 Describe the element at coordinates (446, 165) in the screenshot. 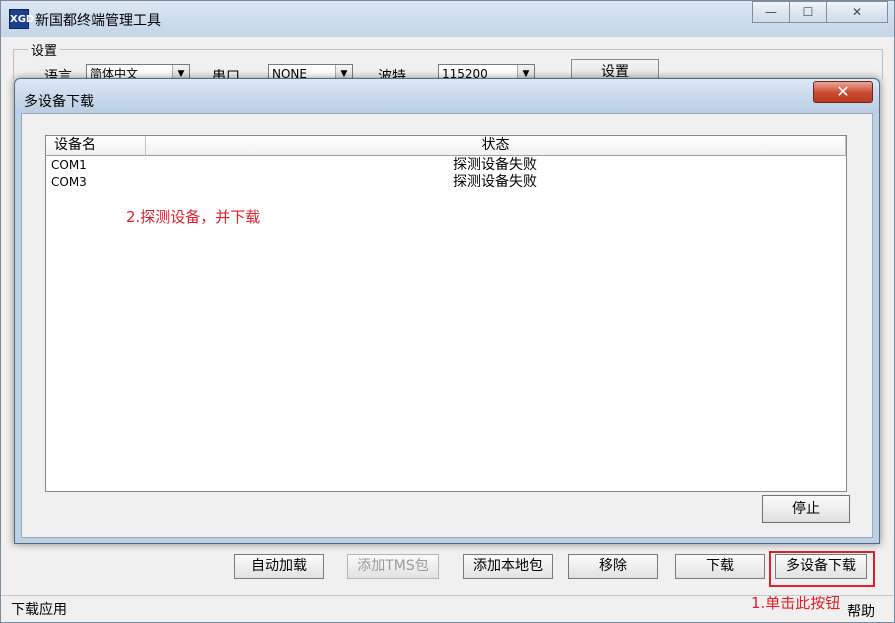

I see `table-row: COM1 探测设备失败` at that location.